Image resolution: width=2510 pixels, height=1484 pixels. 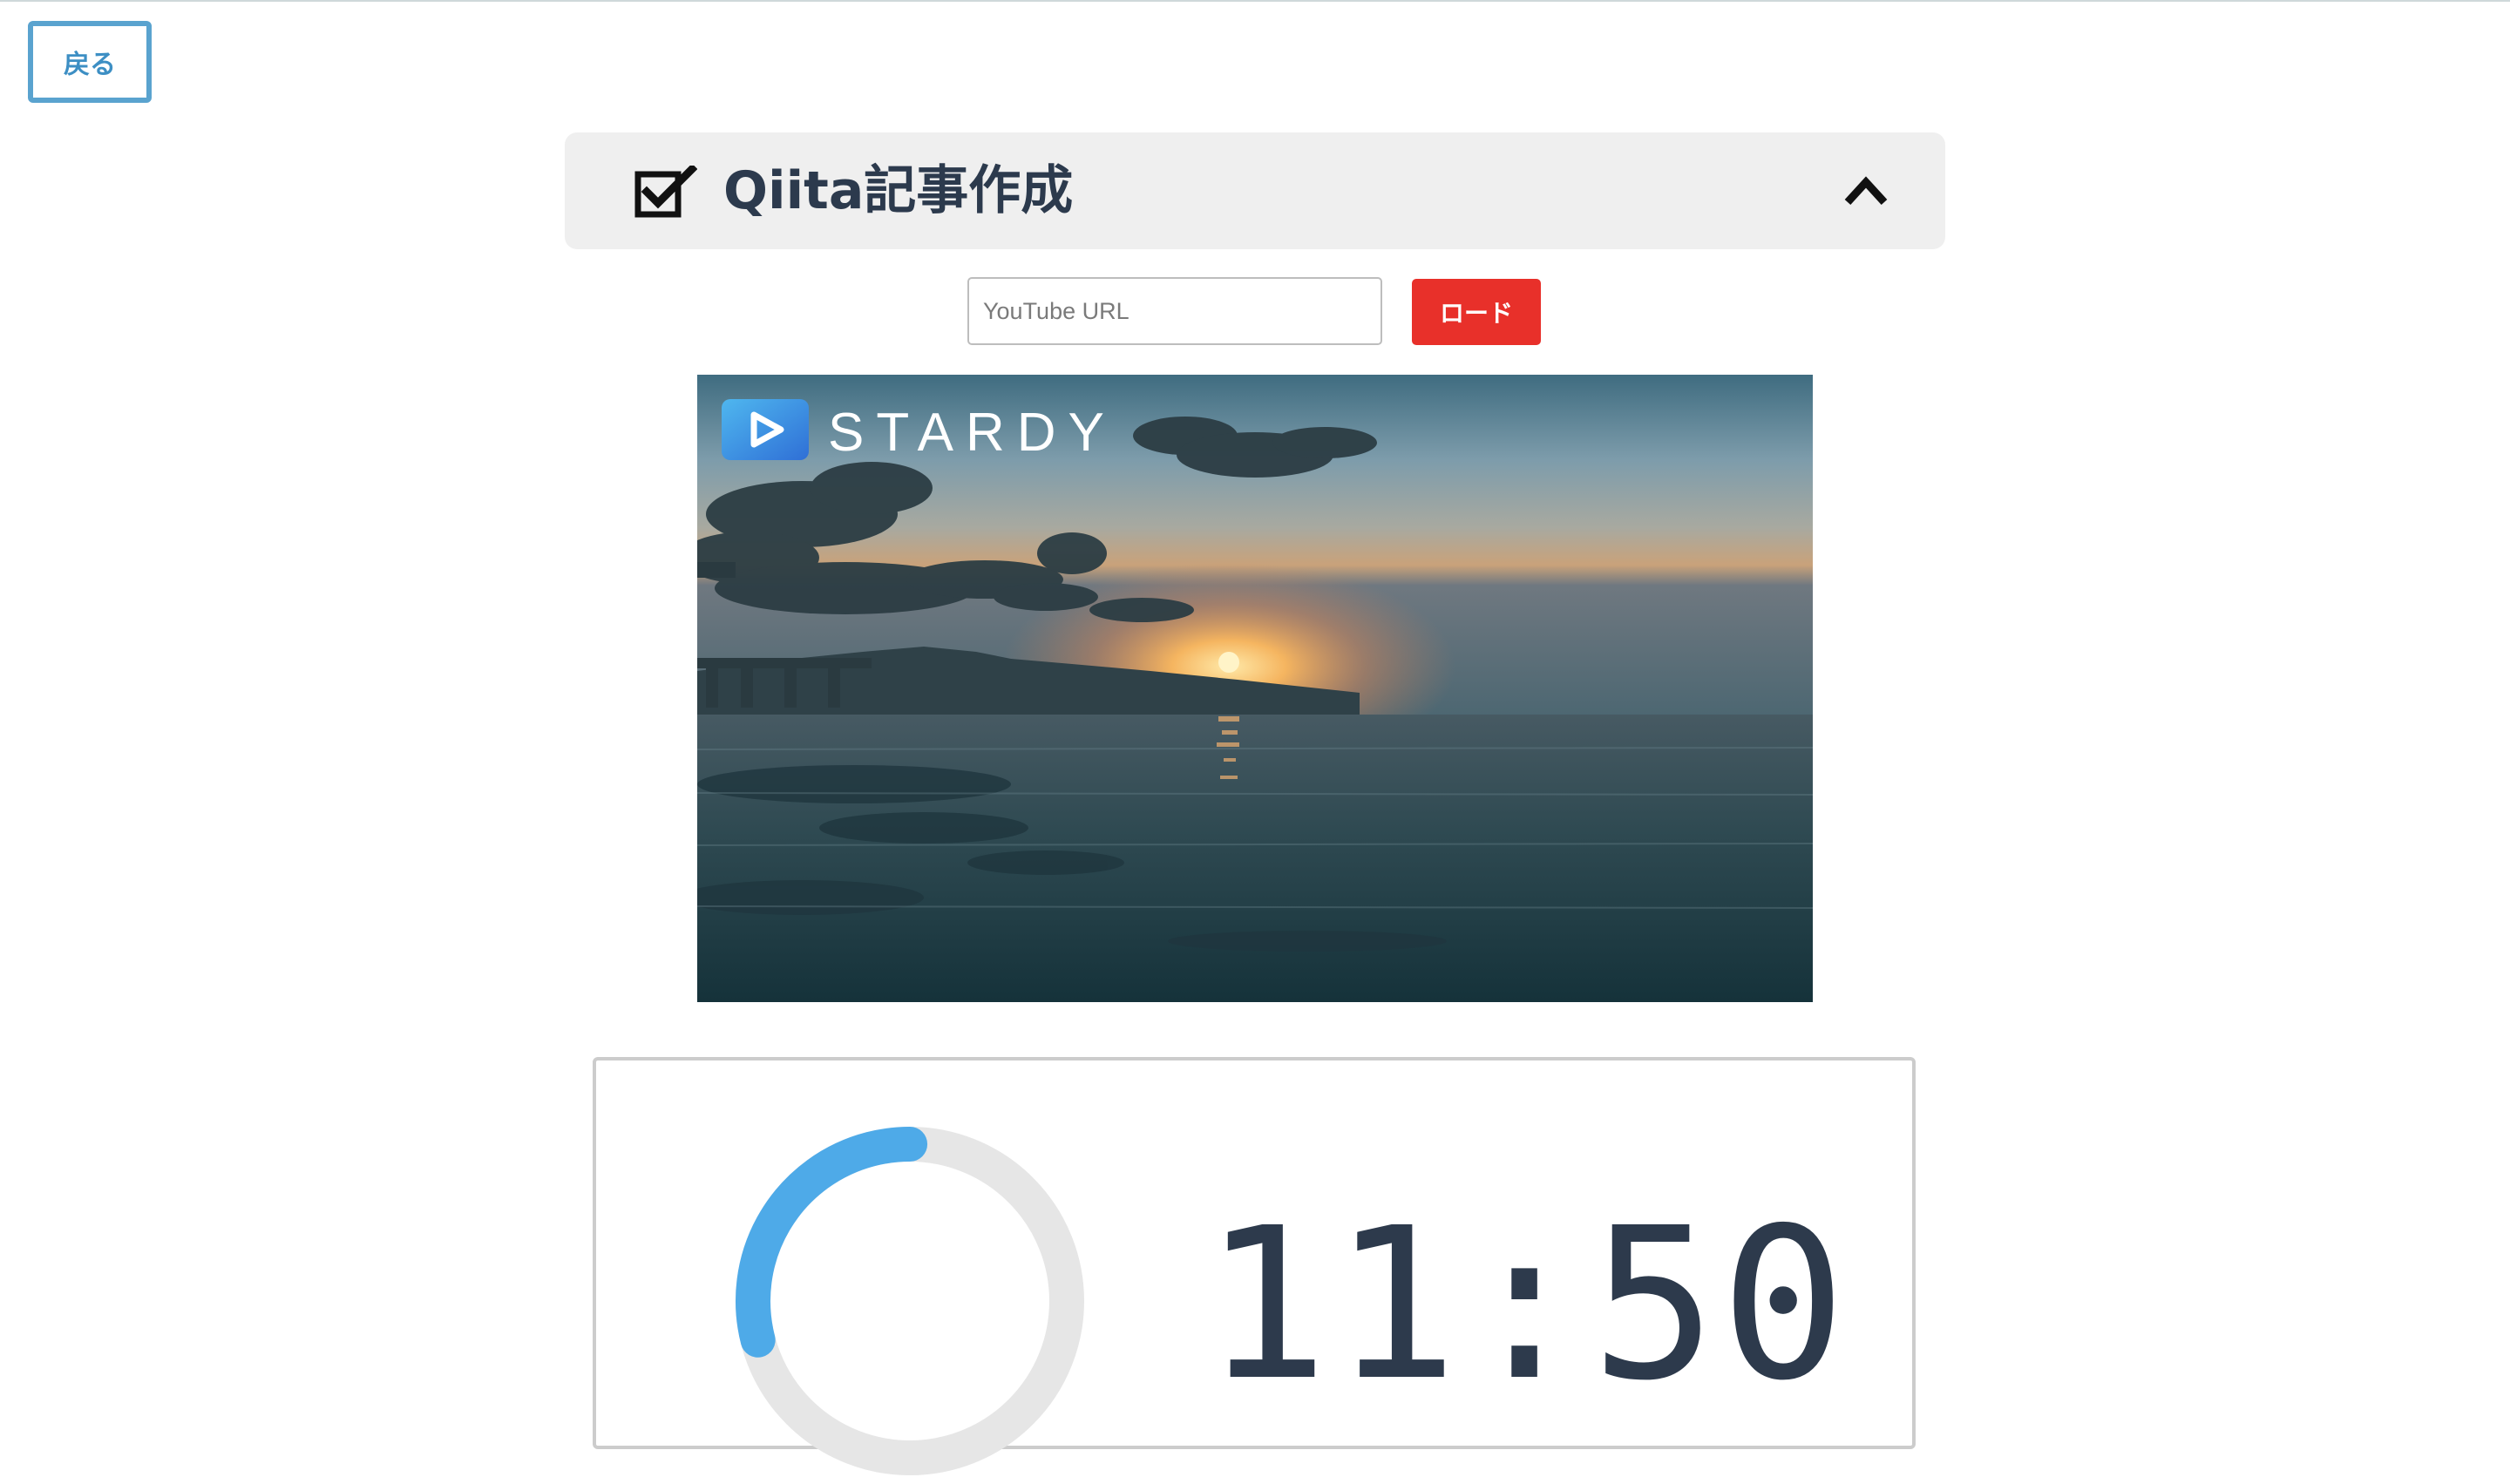 What do you see at coordinates (1175, 311) in the screenshot?
I see `youtube-url-input` at bounding box center [1175, 311].